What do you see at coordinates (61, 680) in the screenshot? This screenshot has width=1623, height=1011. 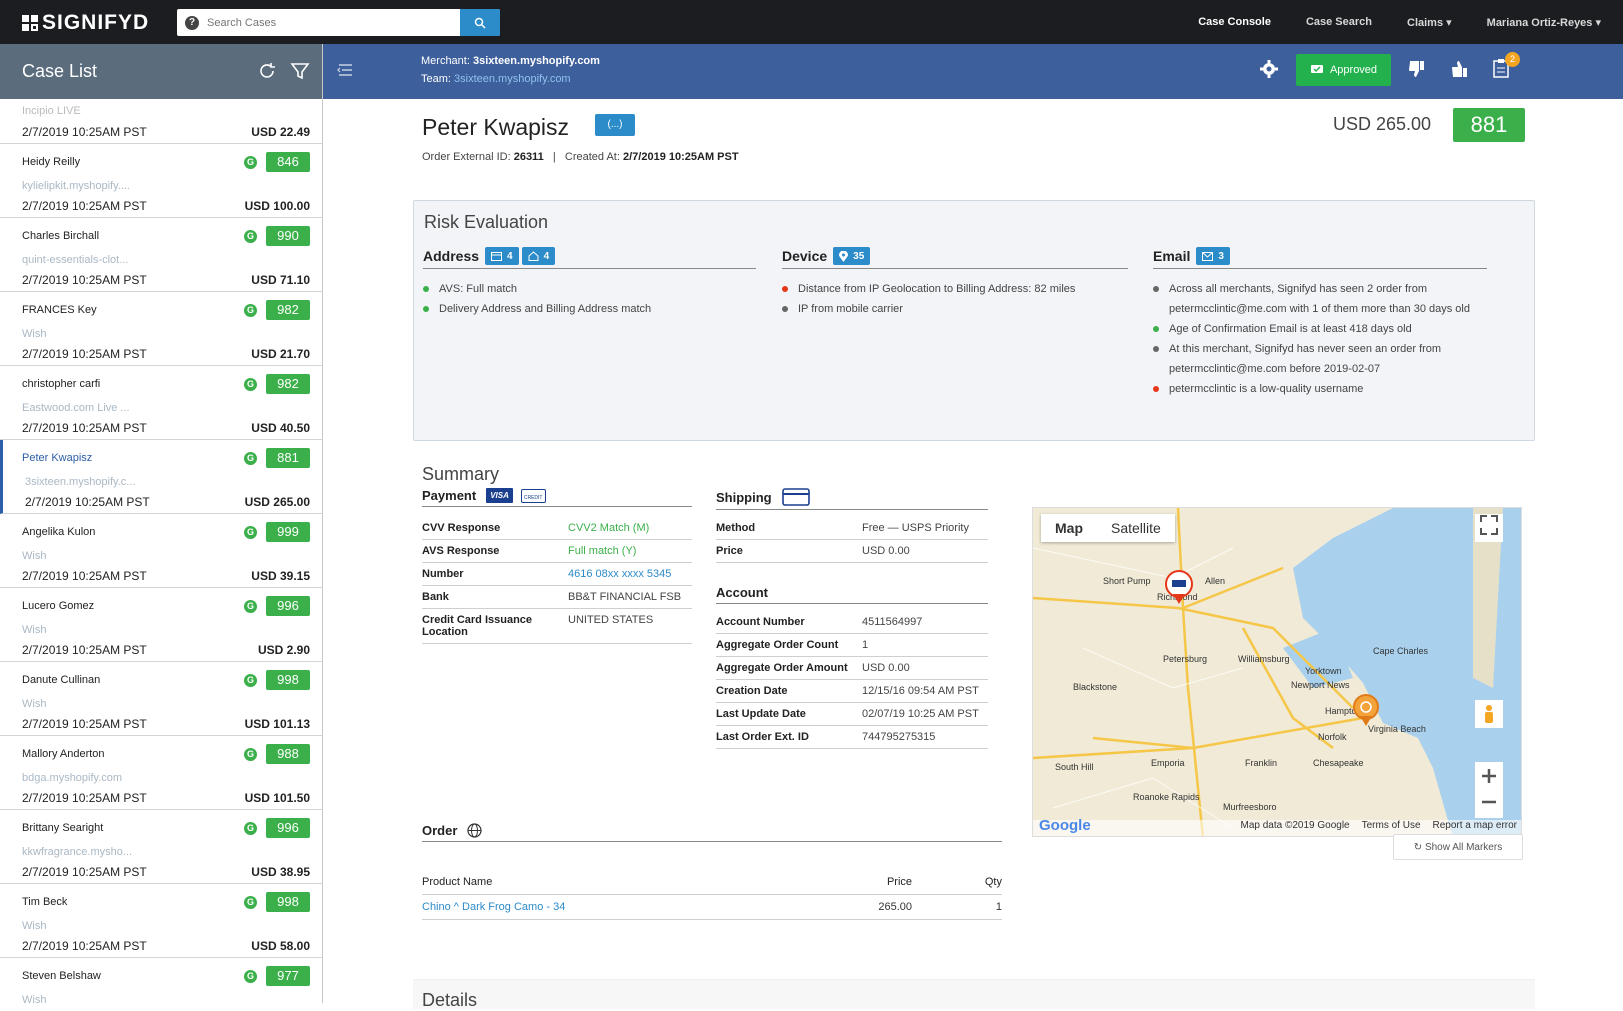 I see `case-customer-name: Danute Cullinan` at bounding box center [61, 680].